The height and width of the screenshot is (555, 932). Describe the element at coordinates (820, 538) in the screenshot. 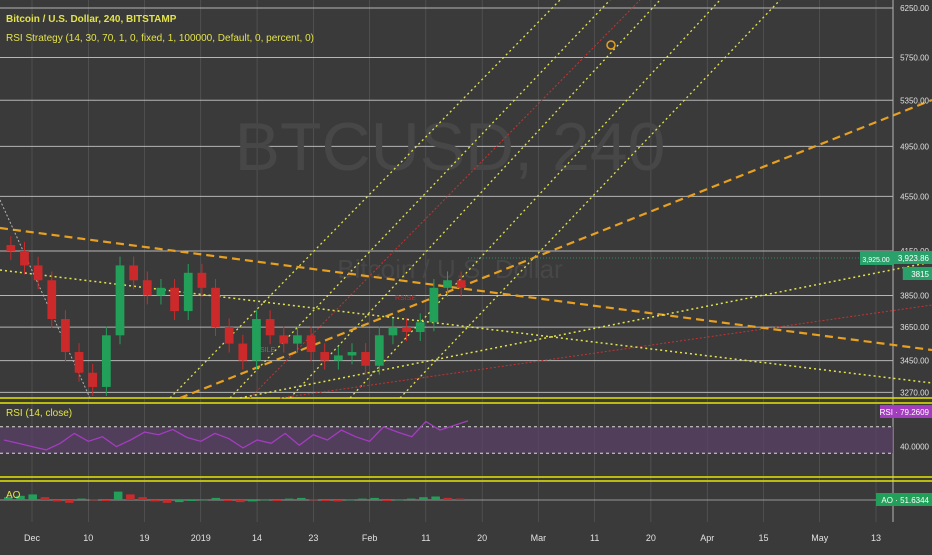

I see `time-tick-label: May` at that location.